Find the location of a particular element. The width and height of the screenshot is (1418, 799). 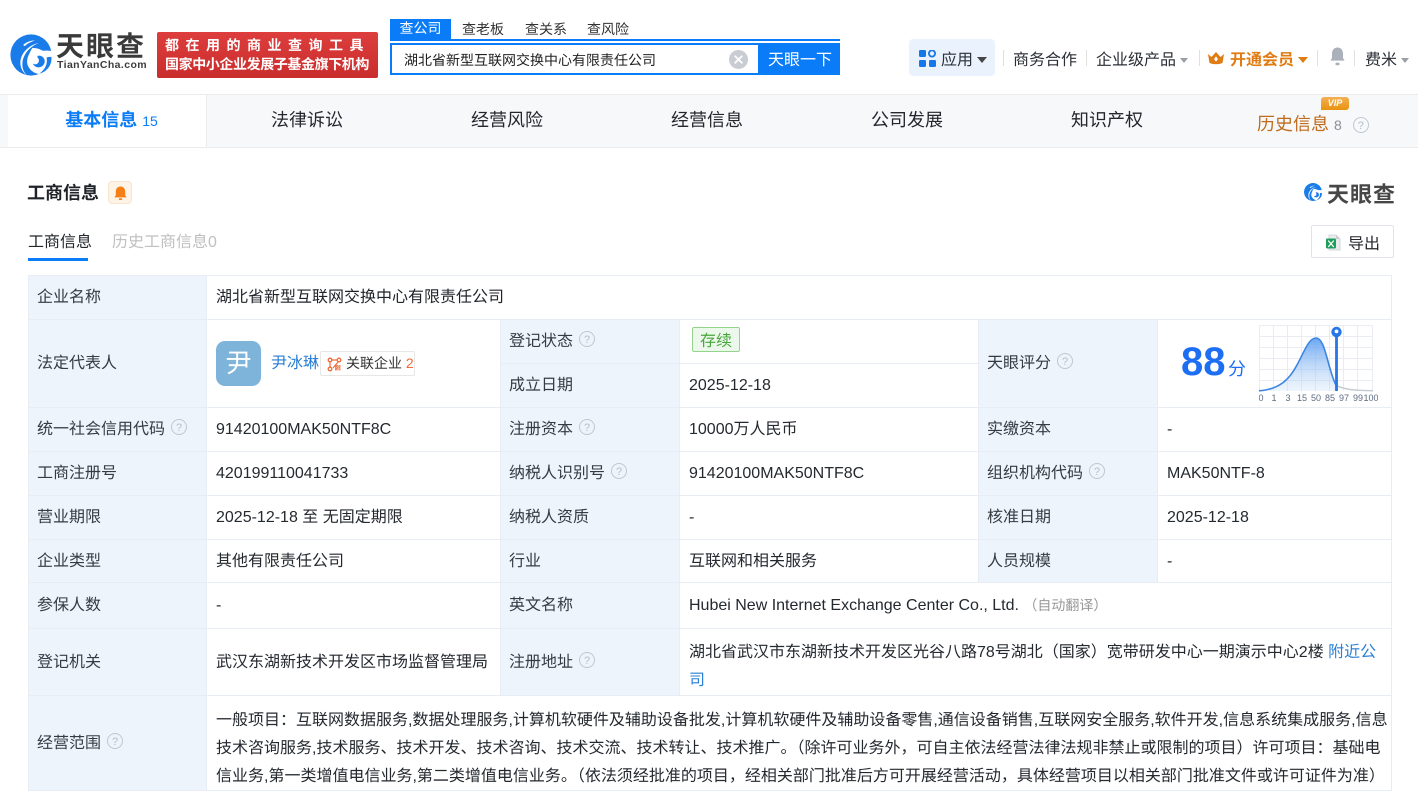

svg-text: 50 is located at coordinates (1316, 397).